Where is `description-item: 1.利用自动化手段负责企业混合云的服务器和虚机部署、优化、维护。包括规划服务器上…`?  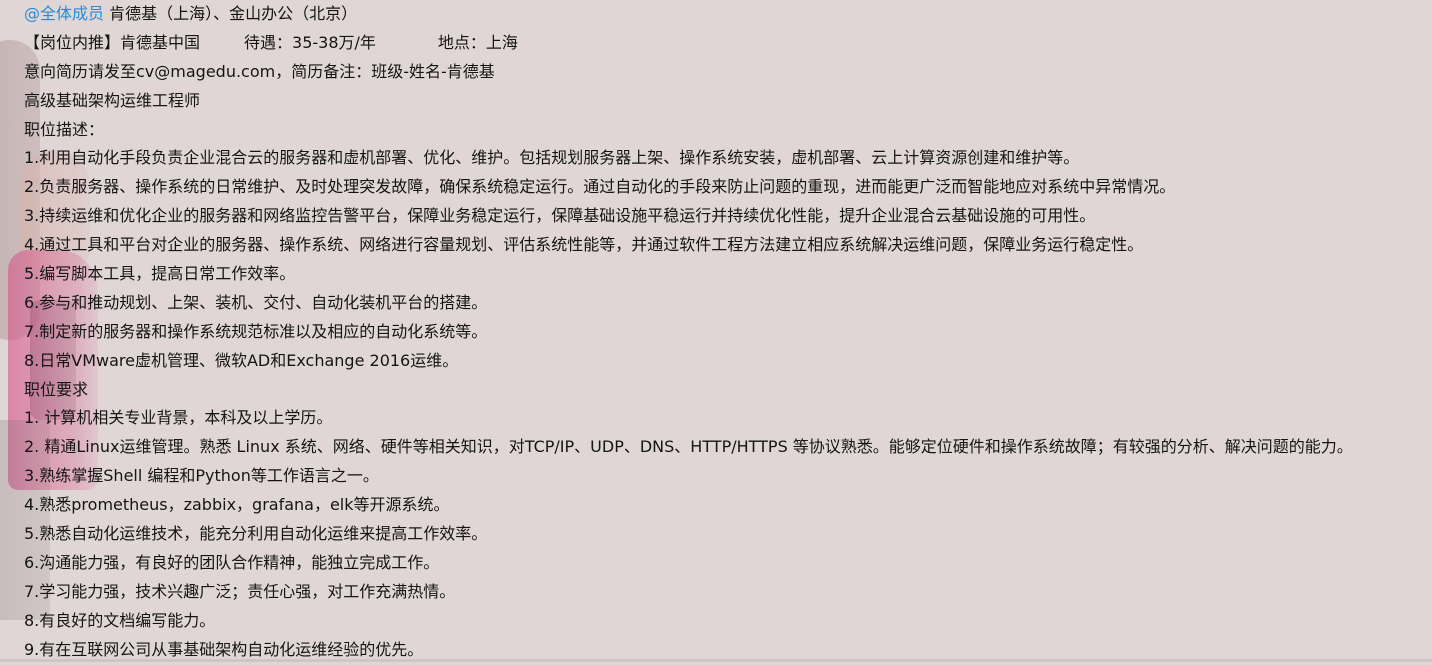 description-item: 1.利用自动化手段负责企业混合云的服务器和虚机部署、优化、维护。包括规划服务器上… is located at coordinates (552, 158).